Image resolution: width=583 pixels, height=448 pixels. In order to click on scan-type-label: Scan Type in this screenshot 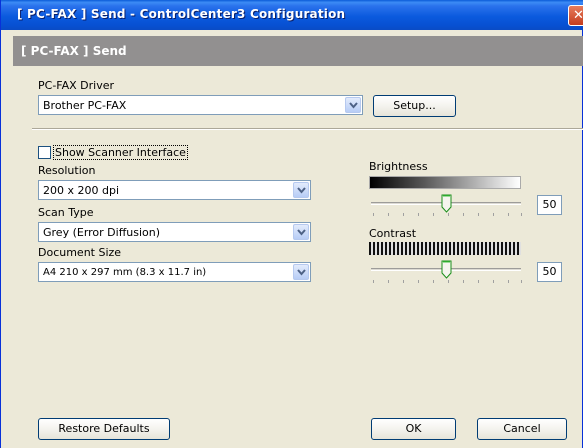, I will do `click(66, 212)`.